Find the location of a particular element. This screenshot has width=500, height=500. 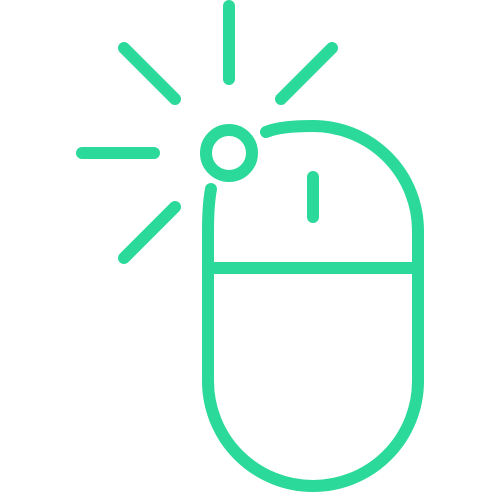

burst-ray-bottom-left is located at coordinates (149, 232).